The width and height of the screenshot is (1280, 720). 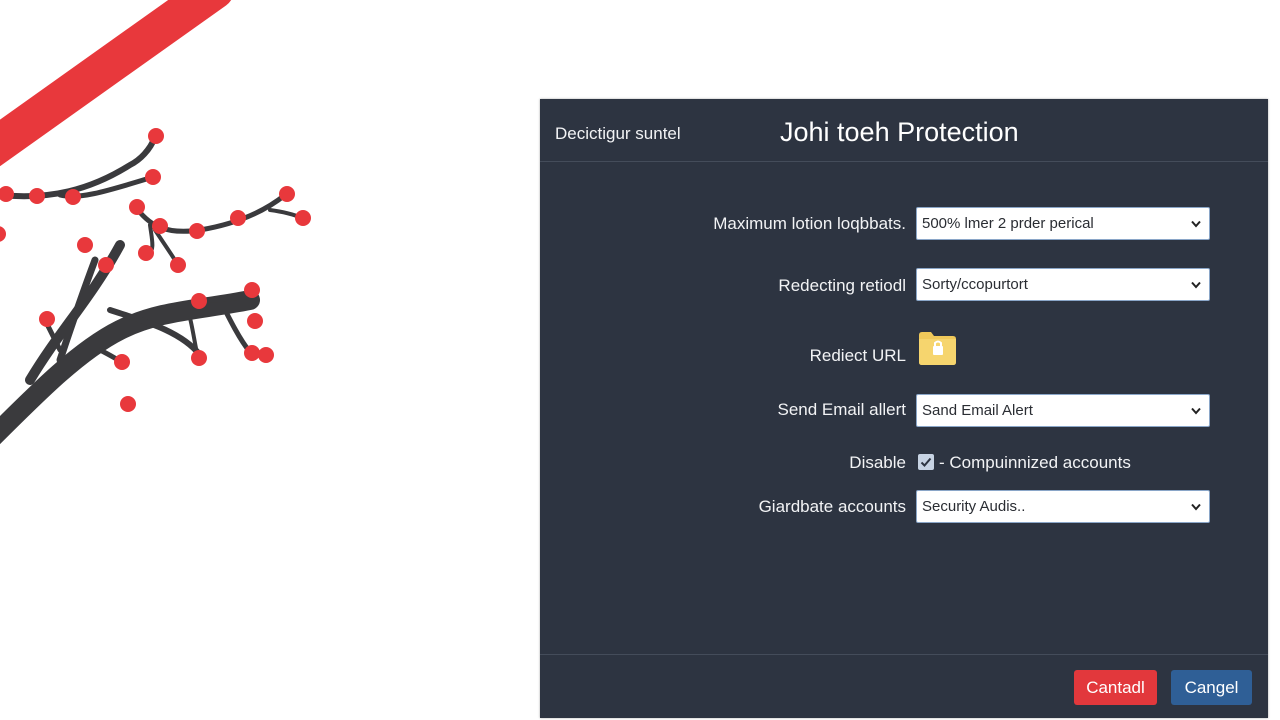 I want to click on dialog-footer: Cantadl Cangel, so click(x=904, y=686).